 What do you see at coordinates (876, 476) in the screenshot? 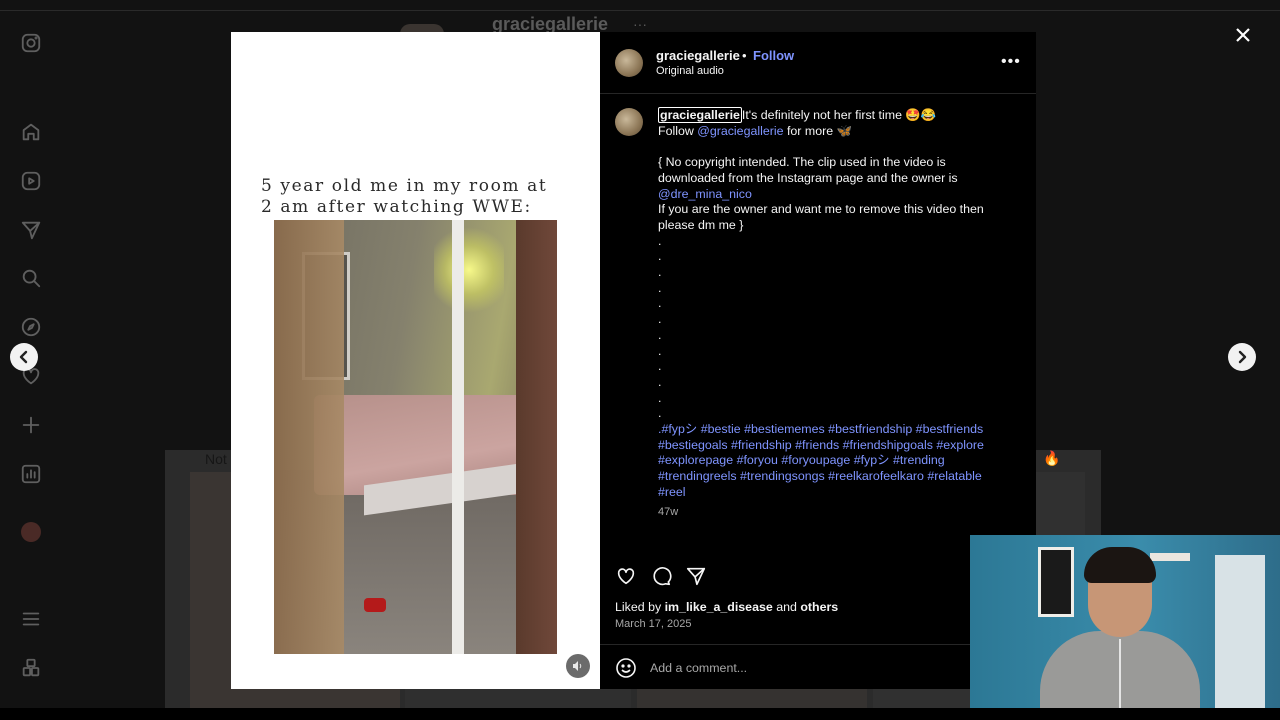
I see `hashtag-link: #reelkarofeelkaro` at bounding box center [876, 476].